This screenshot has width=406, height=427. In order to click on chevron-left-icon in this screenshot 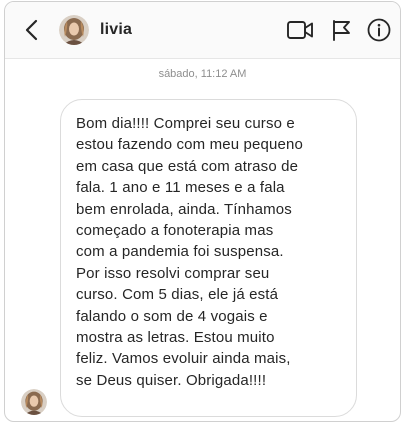, I will do `click(32, 30)`.